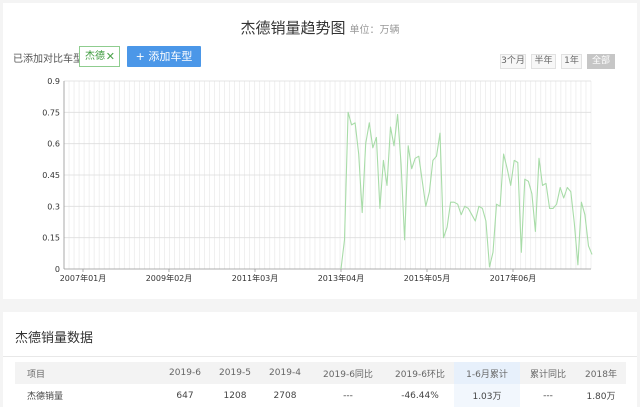 The height and width of the screenshot is (407, 640). What do you see at coordinates (54, 338) in the screenshot?
I see `section-title: 杰德销量数据` at bounding box center [54, 338].